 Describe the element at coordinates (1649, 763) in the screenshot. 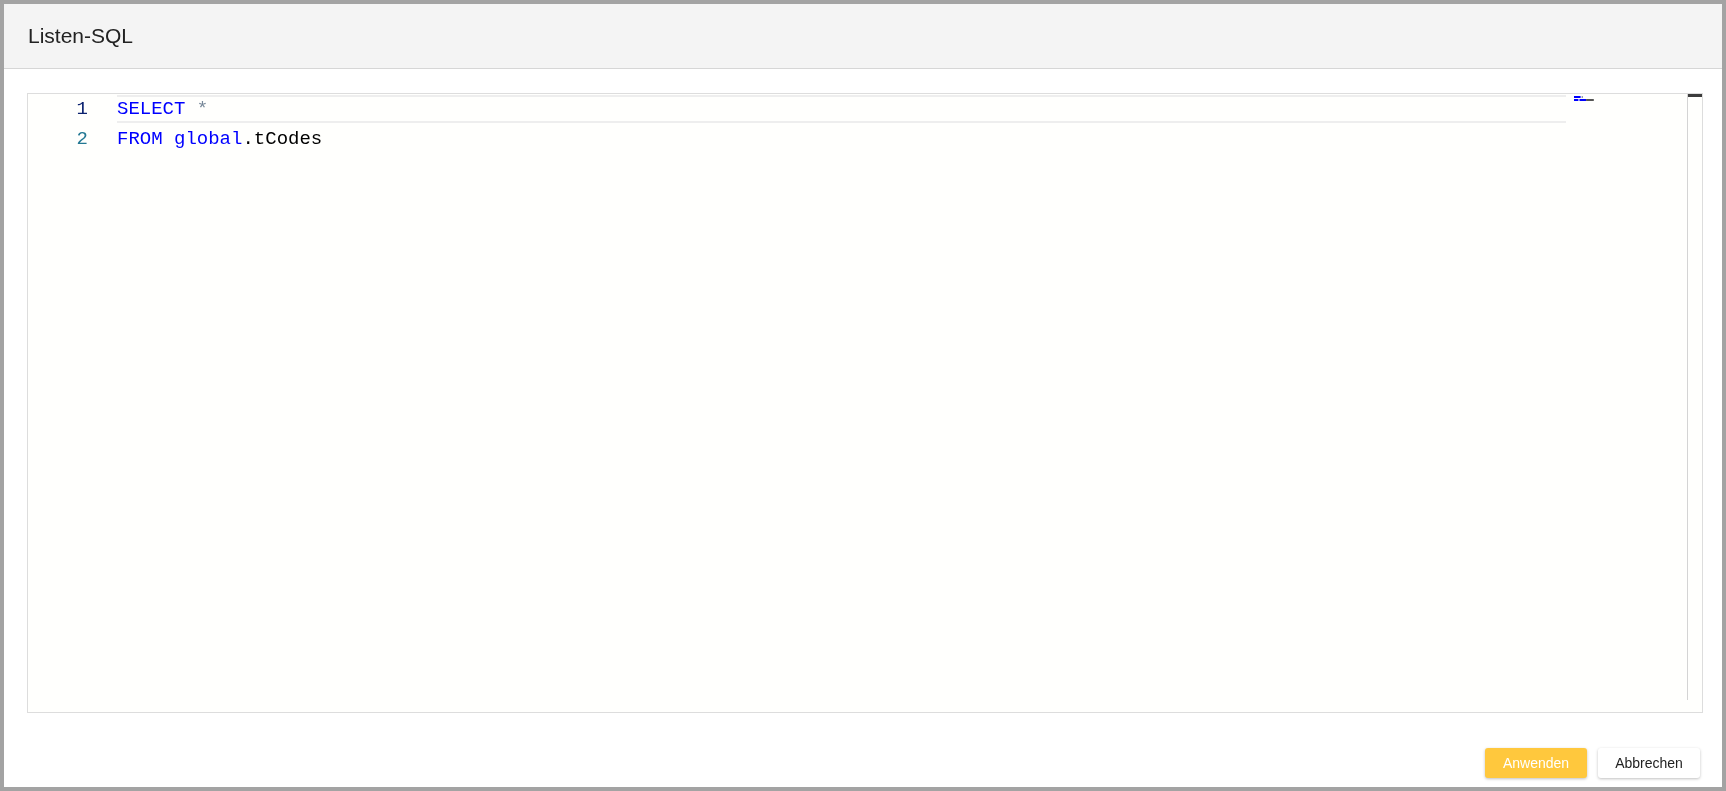

I see `cancel-button: Abbrechen` at that location.